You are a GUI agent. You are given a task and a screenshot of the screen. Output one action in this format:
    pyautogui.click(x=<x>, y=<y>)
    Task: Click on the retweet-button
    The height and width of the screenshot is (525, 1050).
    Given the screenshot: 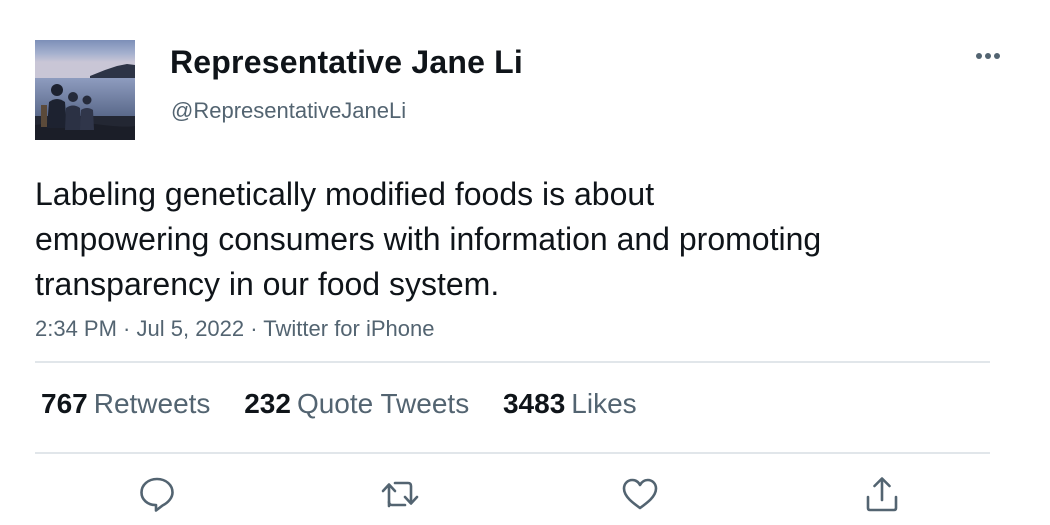 What is the action you would take?
    pyautogui.click(x=400, y=494)
    